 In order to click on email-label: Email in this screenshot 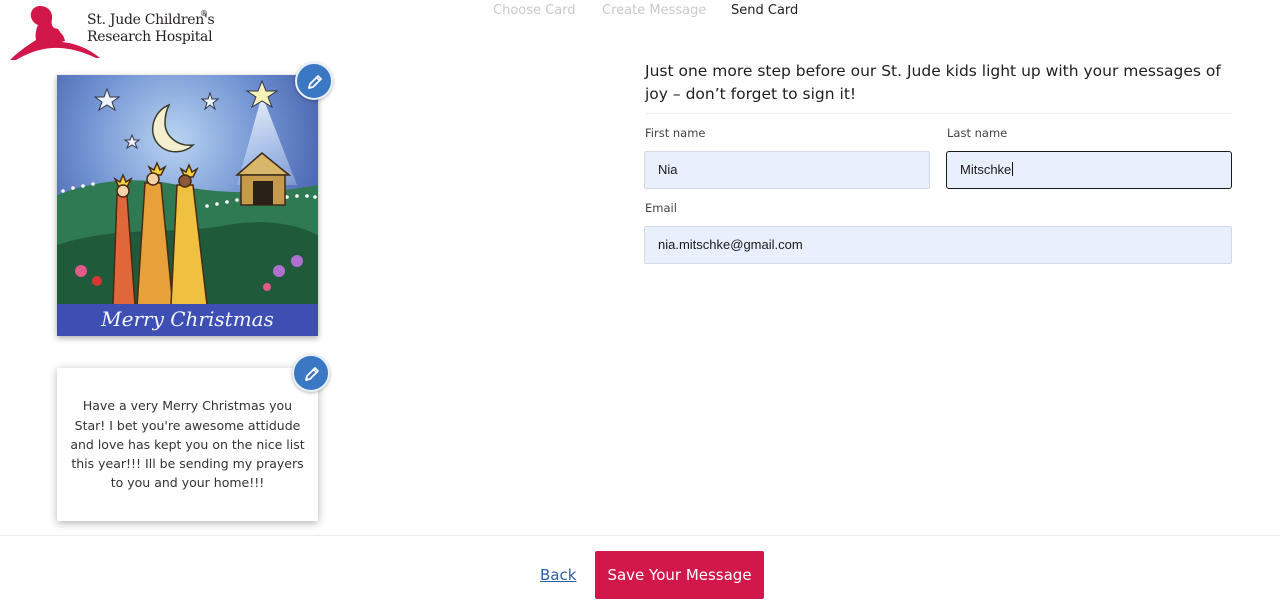, I will do `click(661, 208)`.